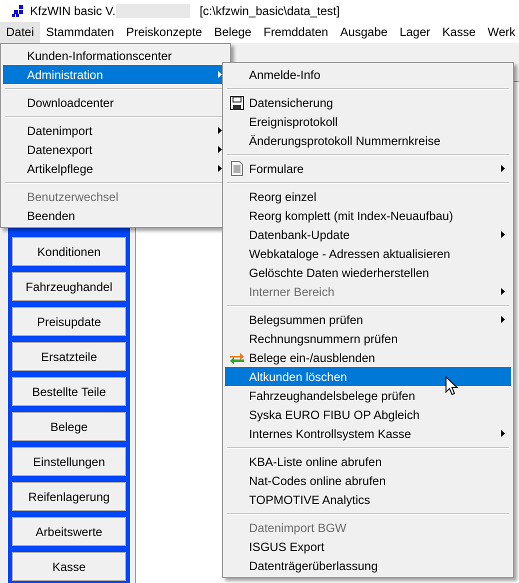  I want to click on menu-item: Änderungsprotokoll Nummernkreise, so click(368, 140).